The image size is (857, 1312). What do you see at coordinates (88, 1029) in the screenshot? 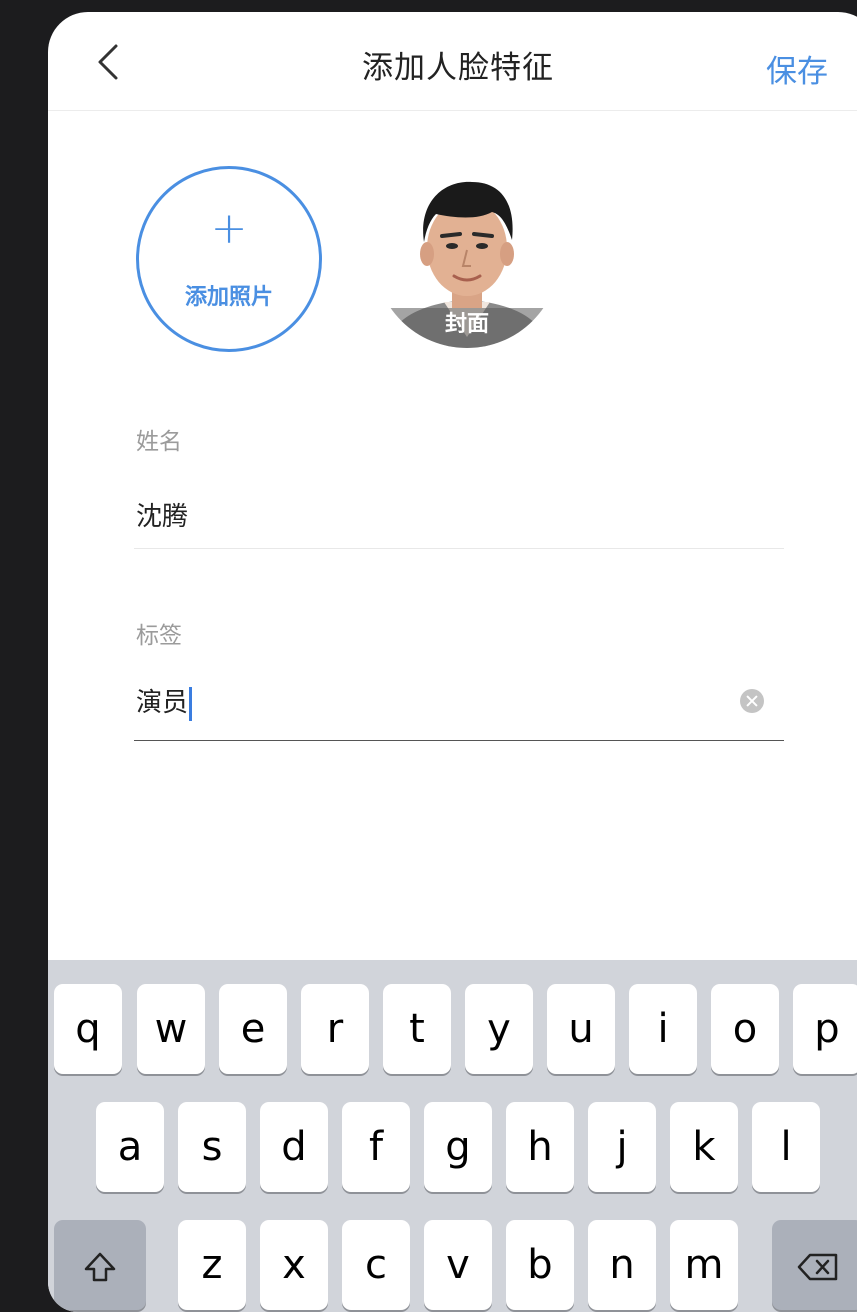
I see `key-q: q` at bounding box center [88, 1029].